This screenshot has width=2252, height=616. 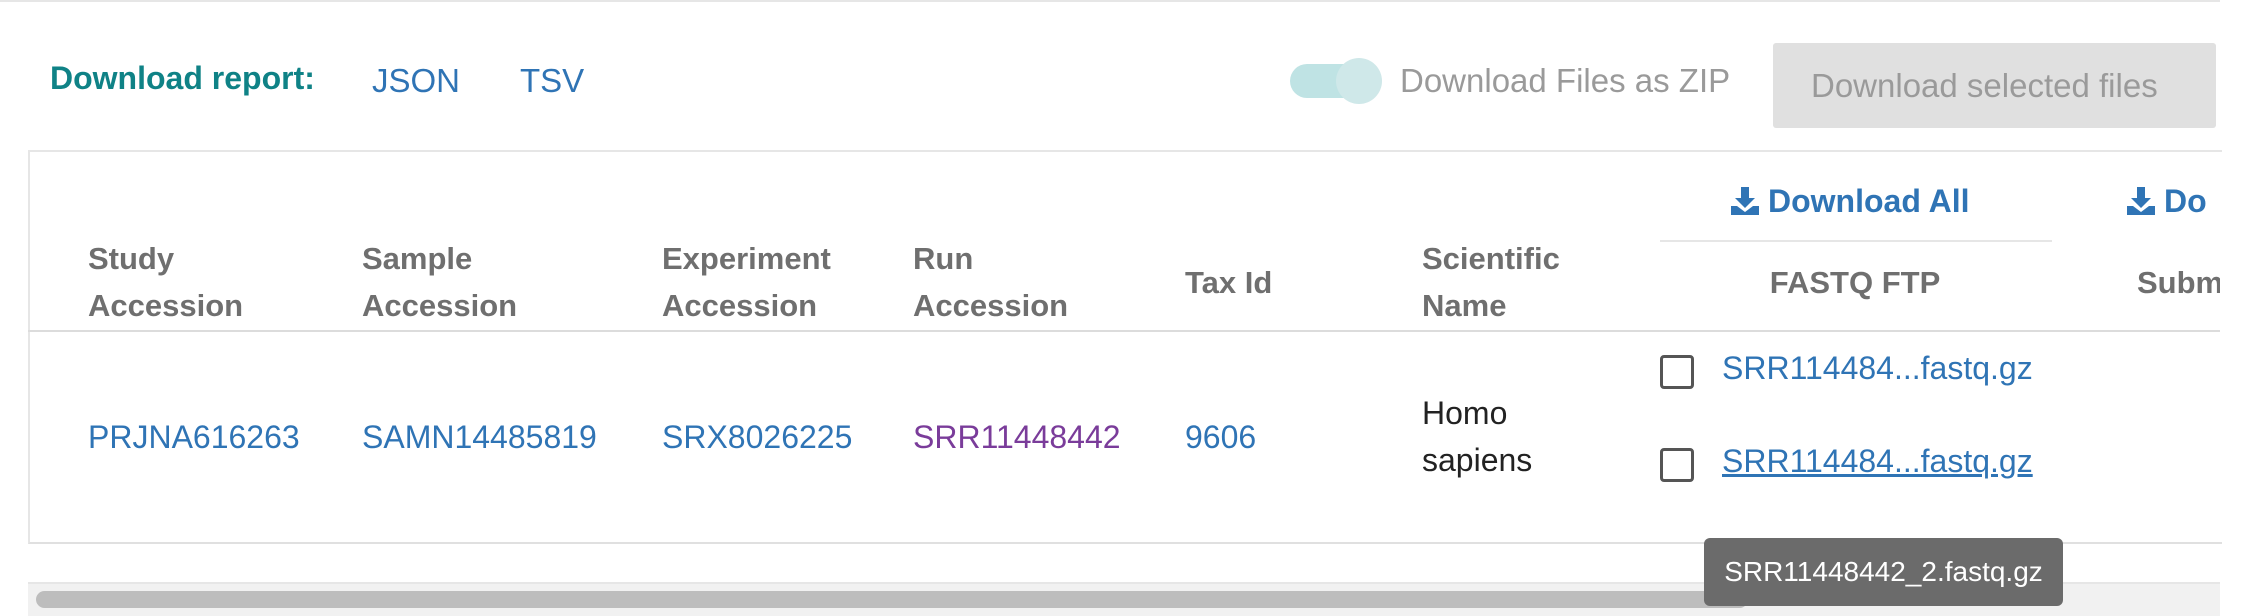 I want to click on download-json-link: JSON, so click(x=416, y=81).